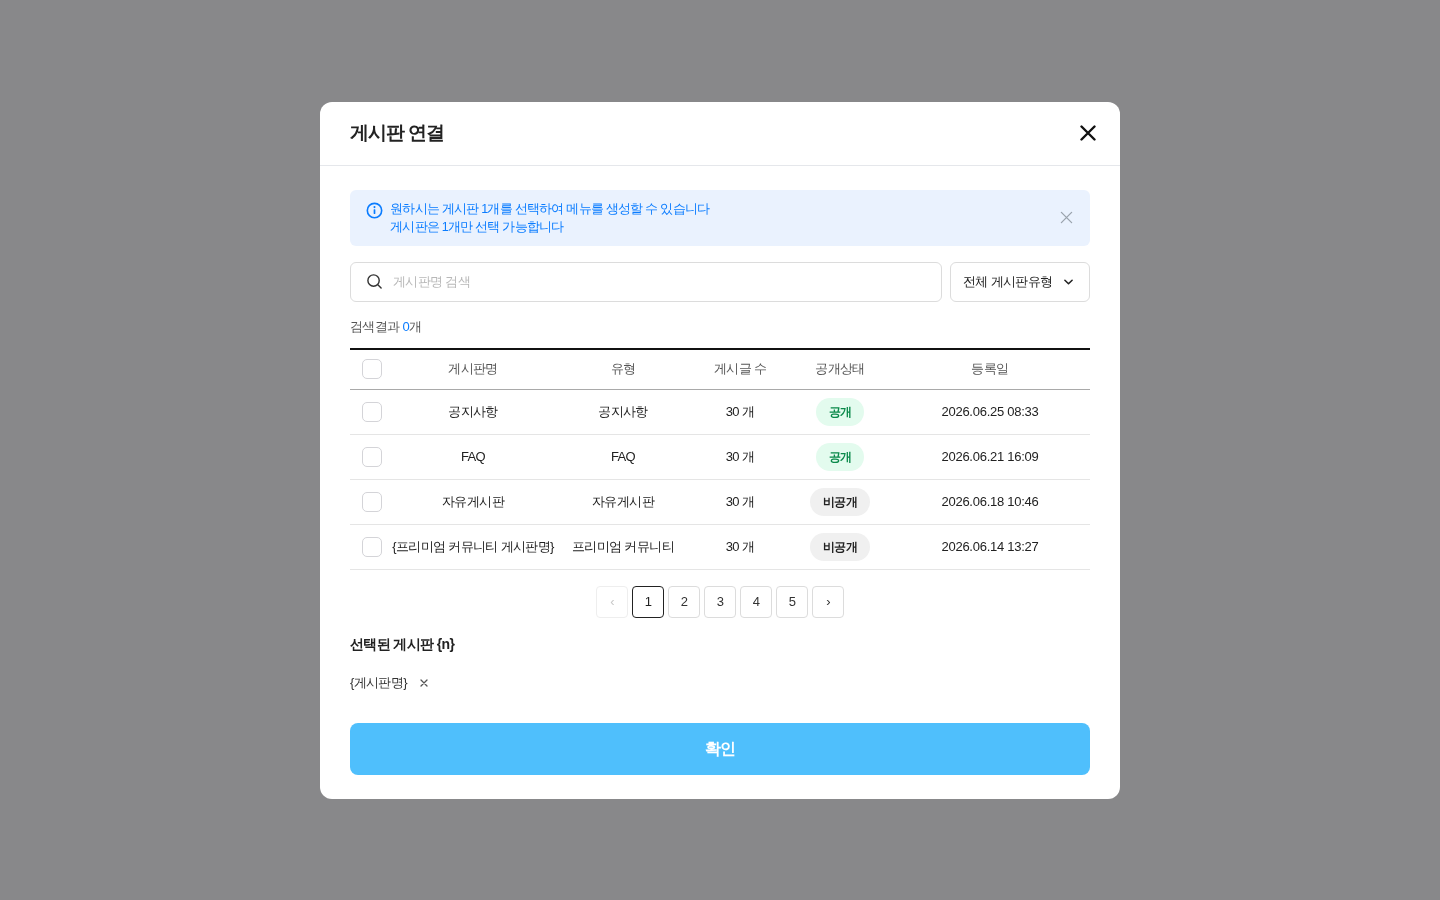 The height and width of the screenshot is (900, 1440). I want to click on page-button: 4, so click(756, 601).